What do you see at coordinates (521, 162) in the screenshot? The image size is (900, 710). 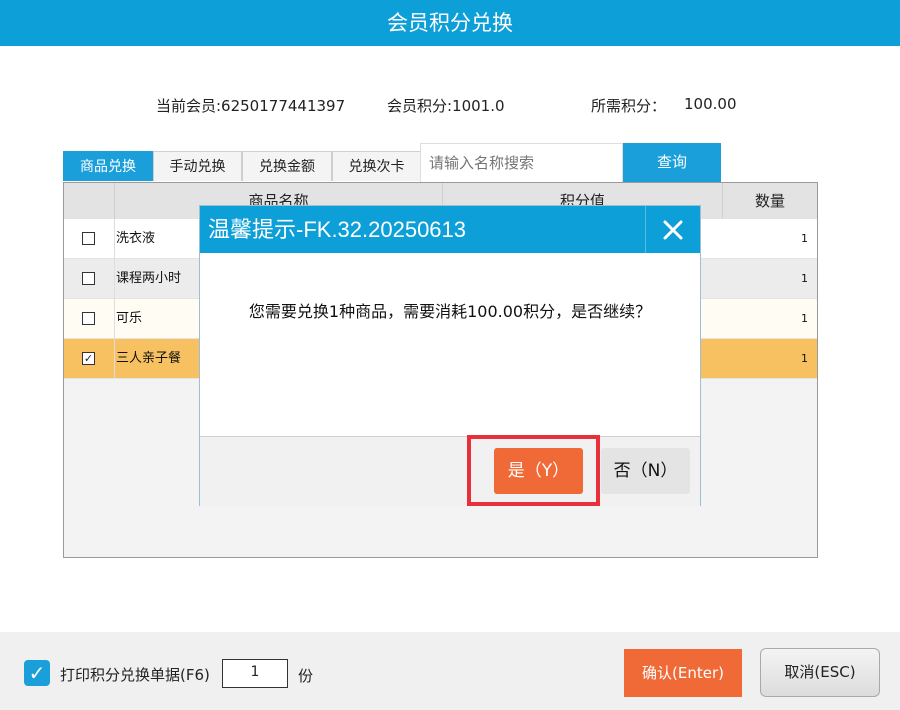 I see `search-input` at bounding box center [521, 162].